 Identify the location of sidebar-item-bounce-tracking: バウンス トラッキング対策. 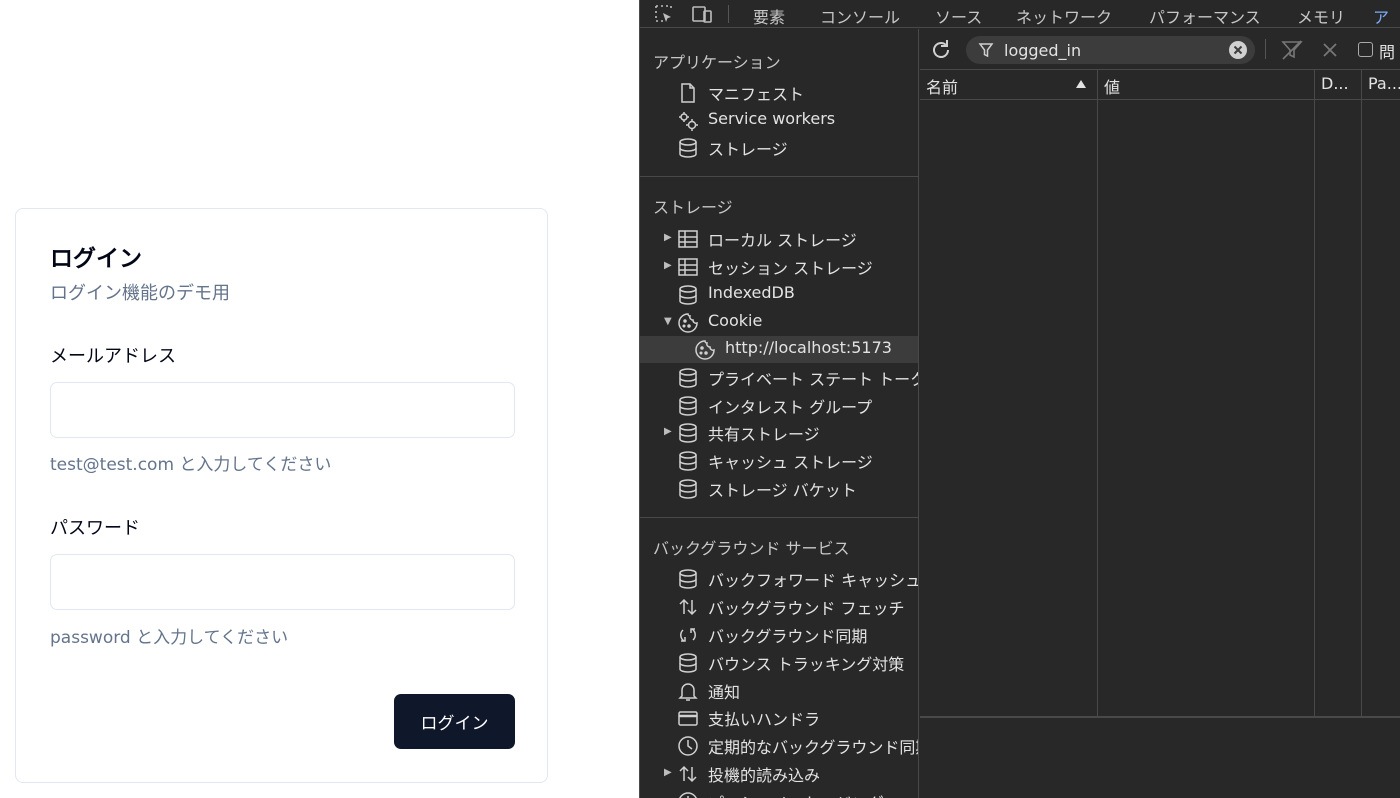
(779, 662).